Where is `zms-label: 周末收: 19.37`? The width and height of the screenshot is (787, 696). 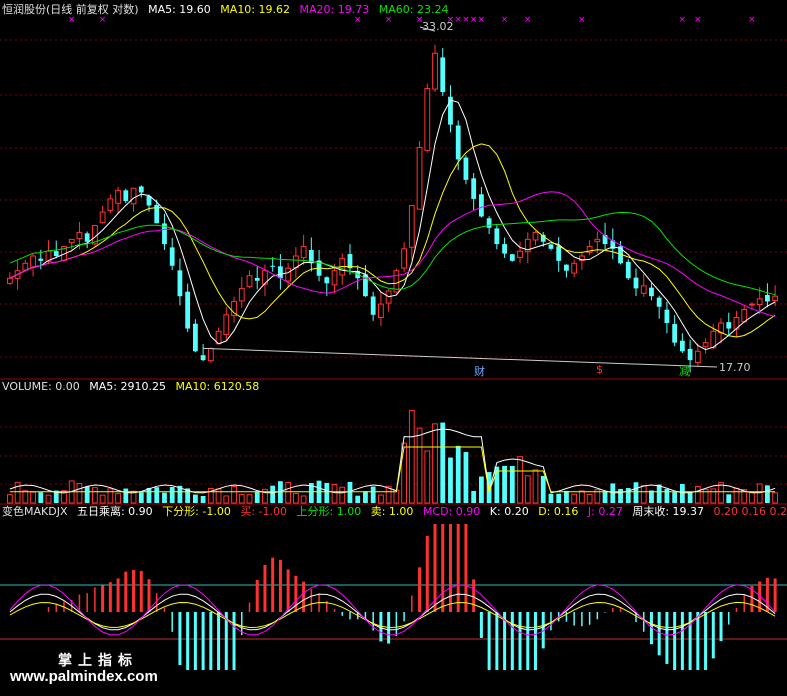
zms-label: 周末收: 19.37 is located at coordinates (668, 511).